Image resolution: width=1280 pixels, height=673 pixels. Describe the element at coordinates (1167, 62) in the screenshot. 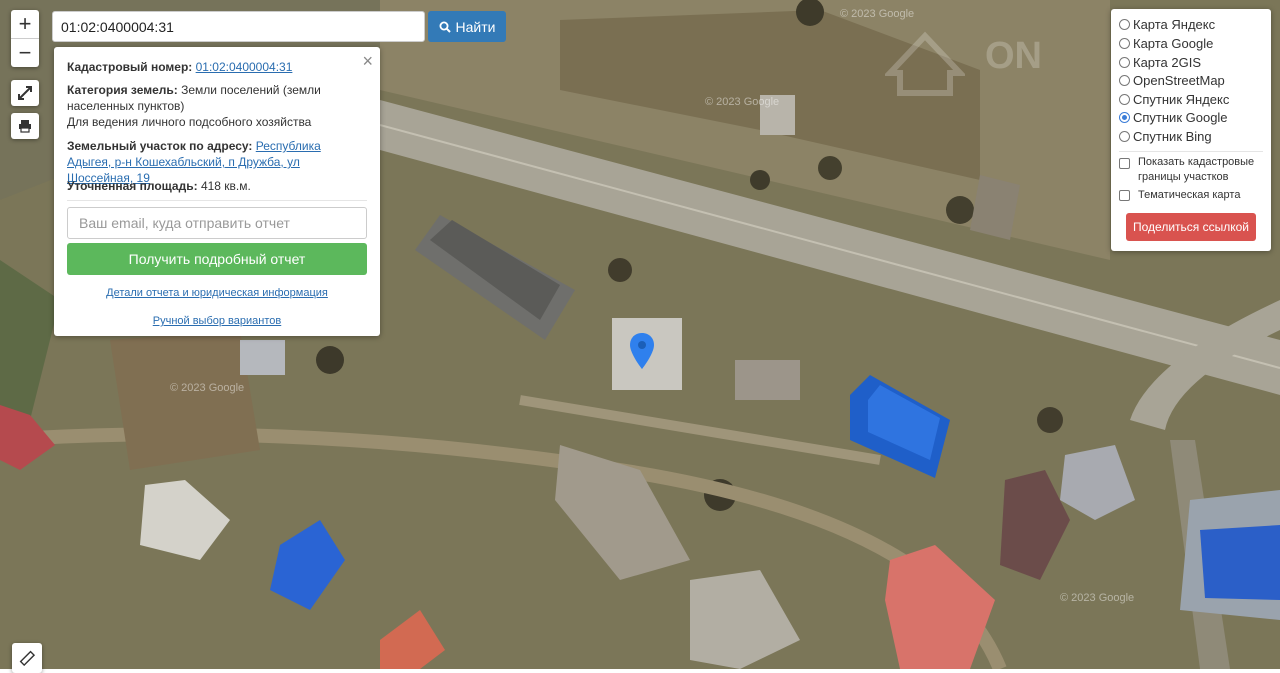

I see `layer-option-label: Карта 2GIS` at that location.